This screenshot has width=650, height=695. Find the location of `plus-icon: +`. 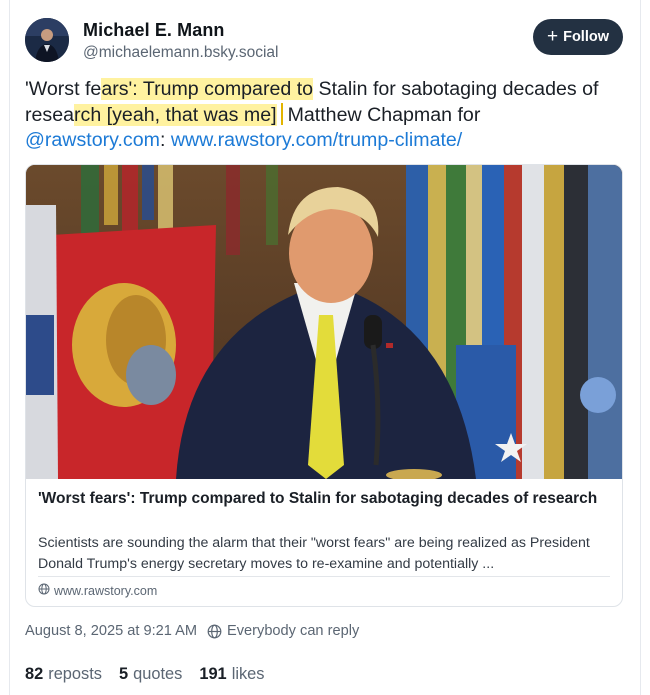

plus-icon: + is located at coordinates (552, 36).